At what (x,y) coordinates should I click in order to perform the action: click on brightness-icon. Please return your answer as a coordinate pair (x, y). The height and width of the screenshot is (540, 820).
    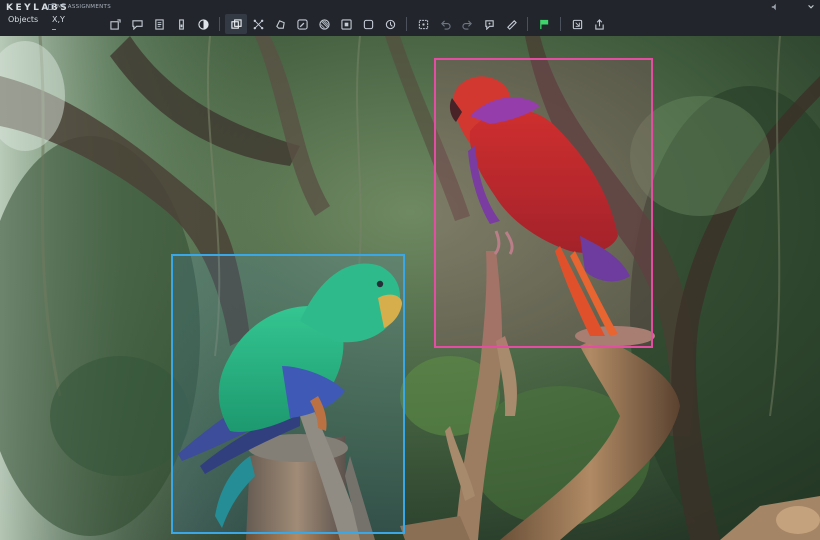
    Looking at the image, I should click on (181, 24).